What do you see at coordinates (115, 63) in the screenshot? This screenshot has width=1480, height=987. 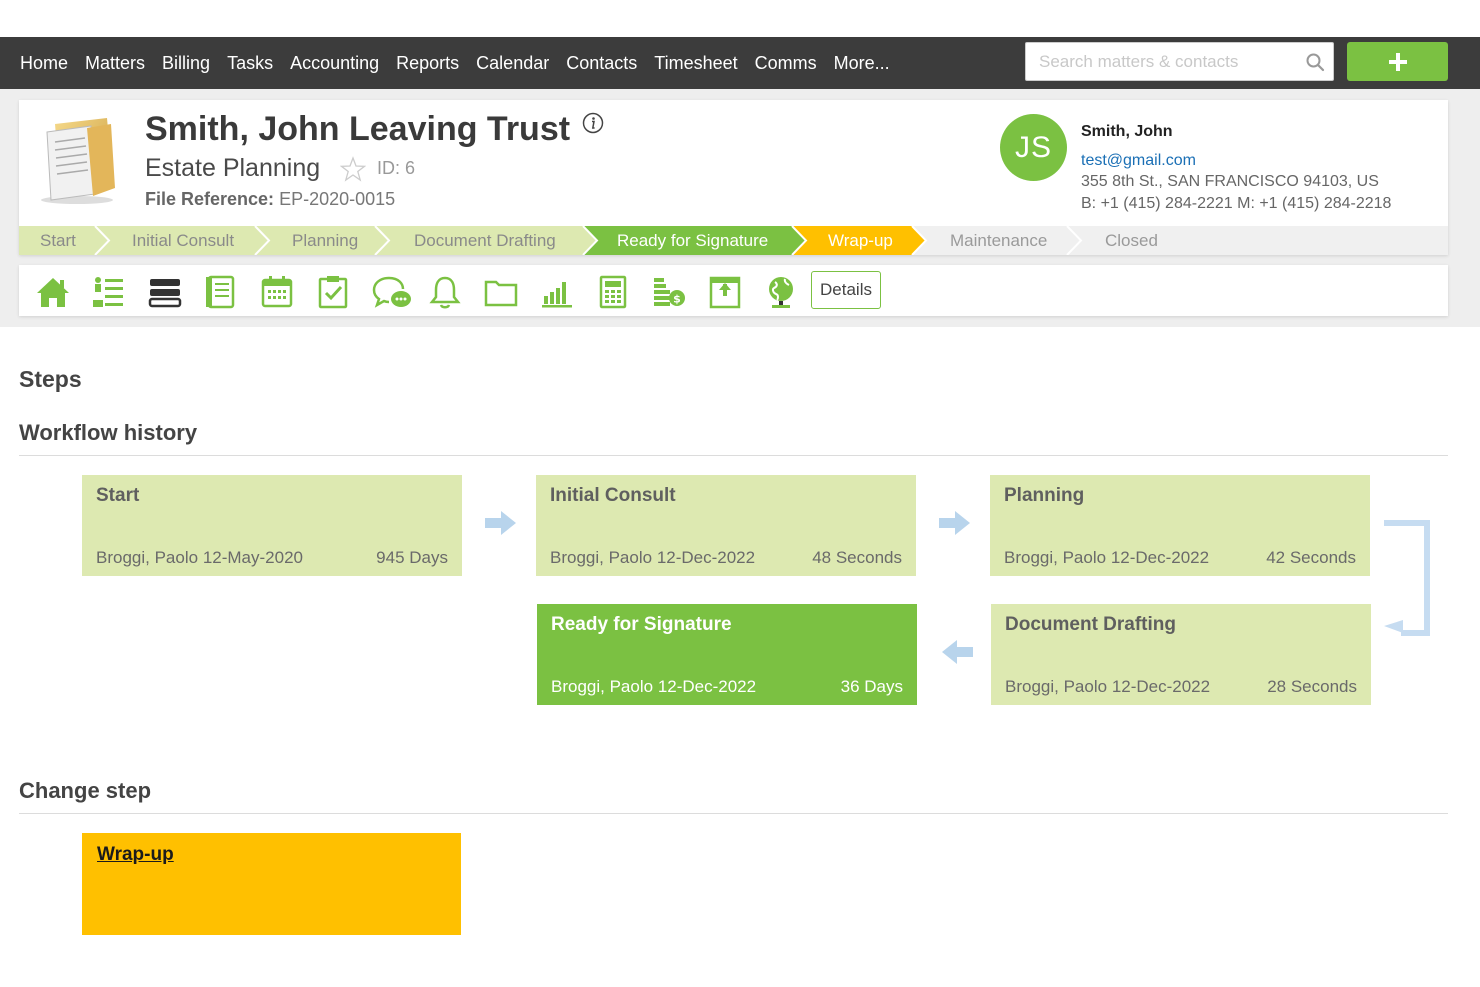 I see `nav-matters: Matters` at bounding box center [115, 63].